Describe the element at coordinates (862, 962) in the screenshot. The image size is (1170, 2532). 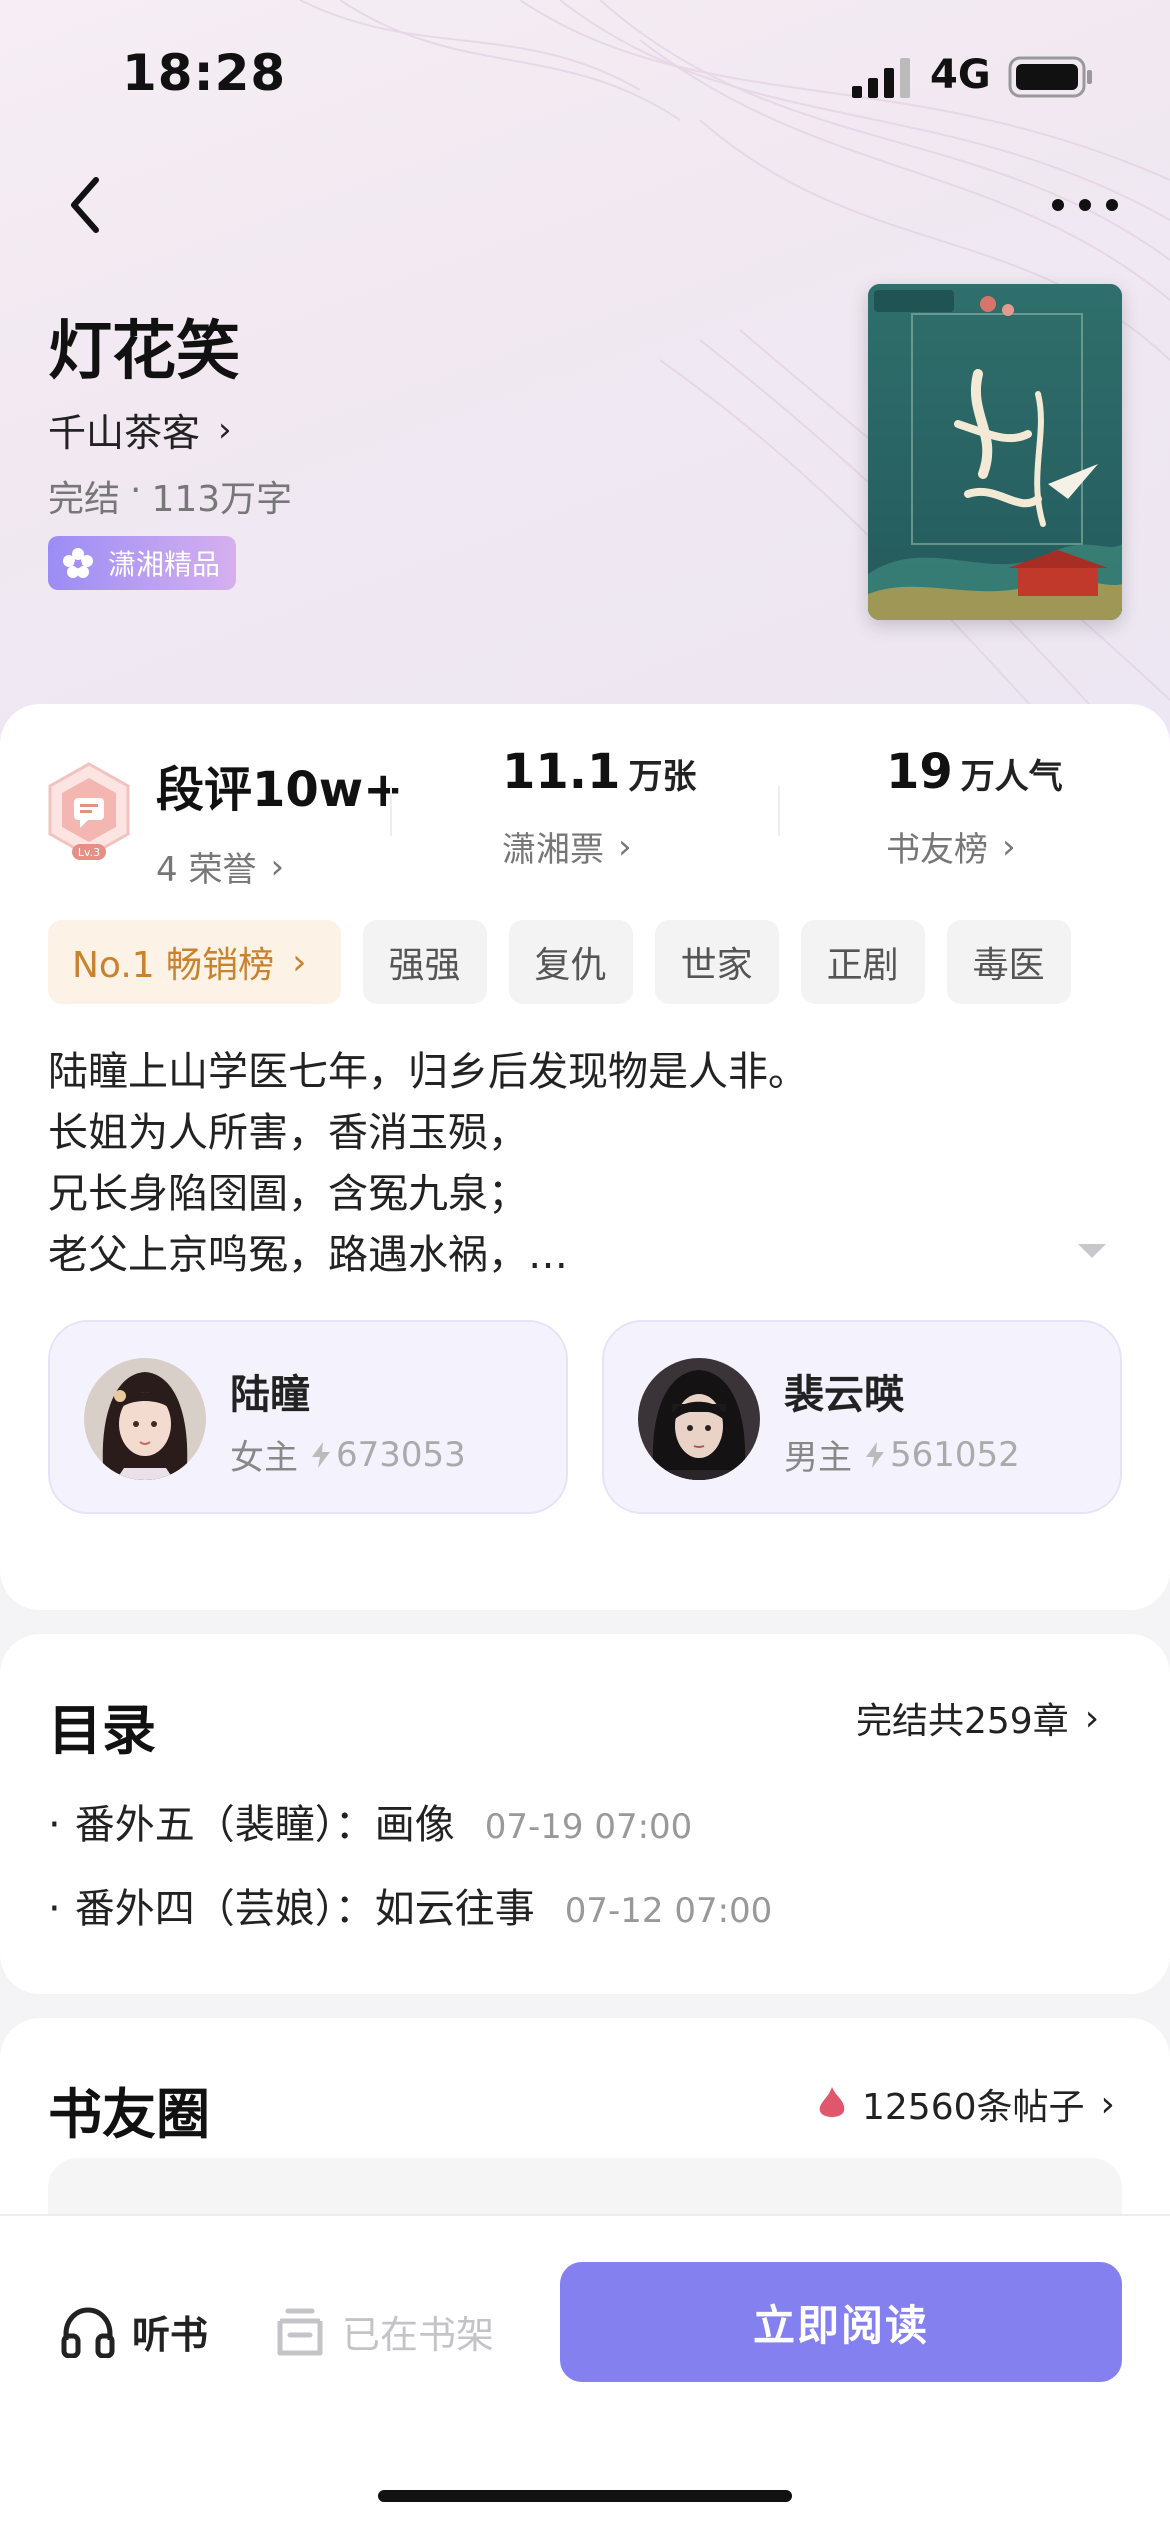
I see `tag-chip: 正剧` at that location.